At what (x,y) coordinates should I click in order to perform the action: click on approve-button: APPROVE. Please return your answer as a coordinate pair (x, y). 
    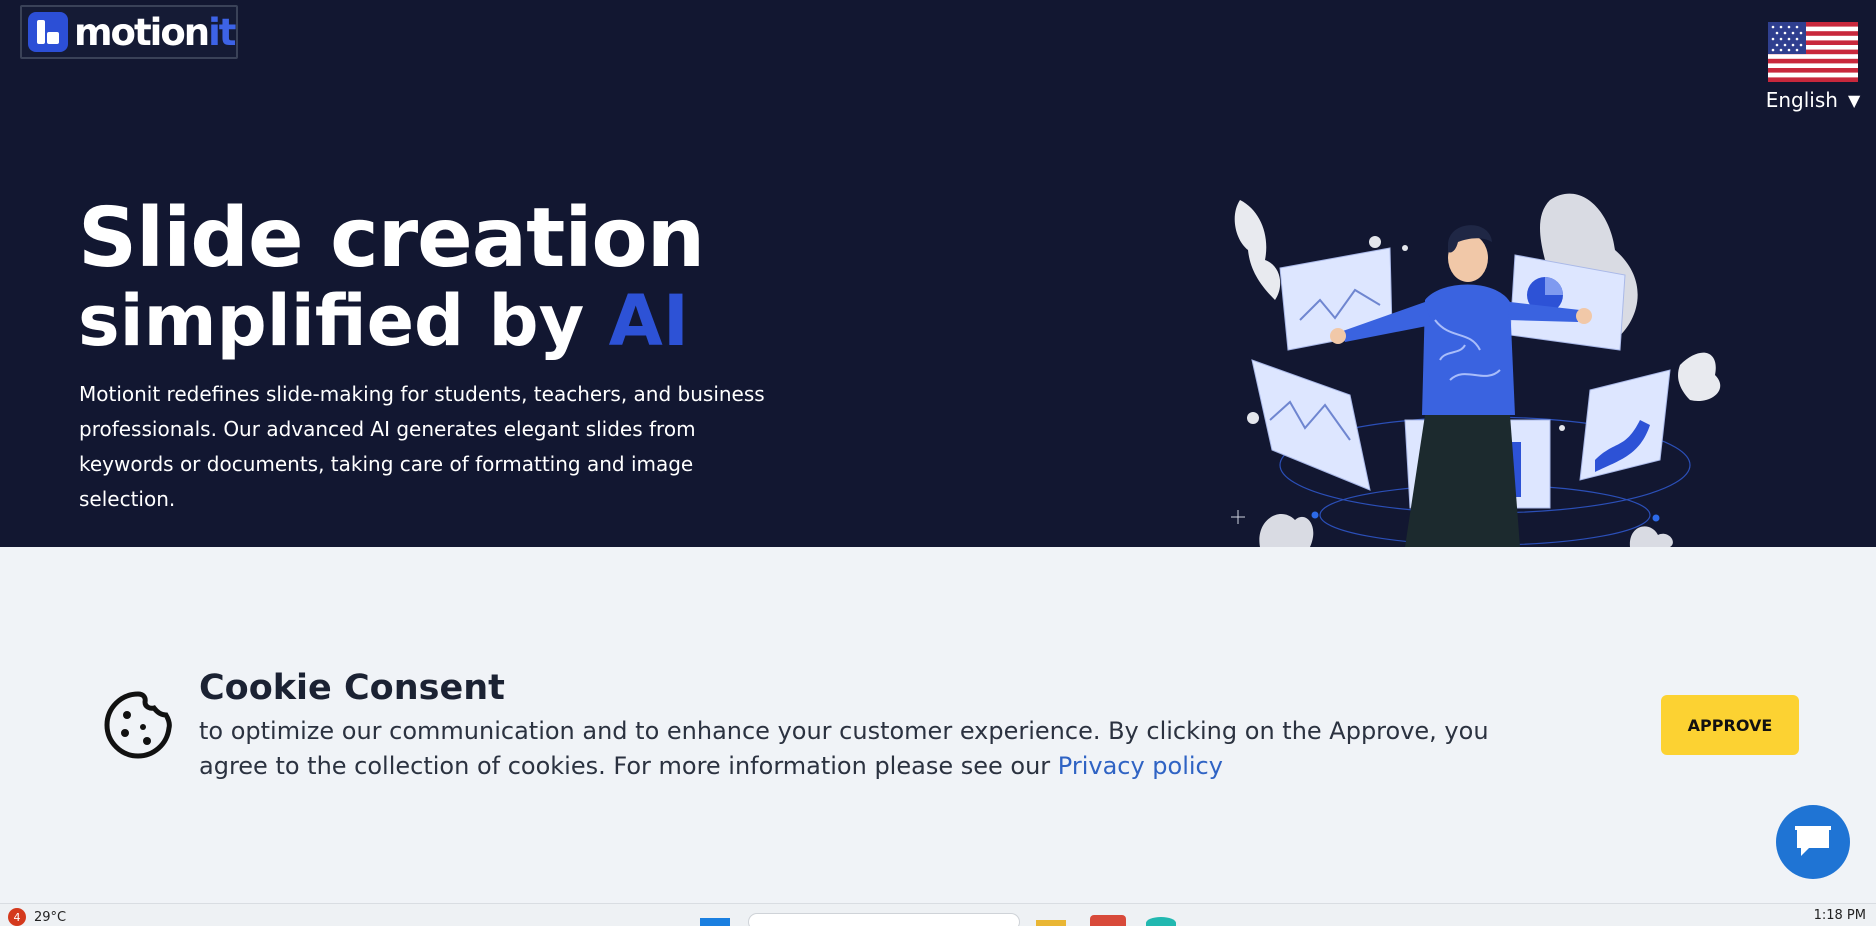
    Looking at the image, I should click on (1730, 725).